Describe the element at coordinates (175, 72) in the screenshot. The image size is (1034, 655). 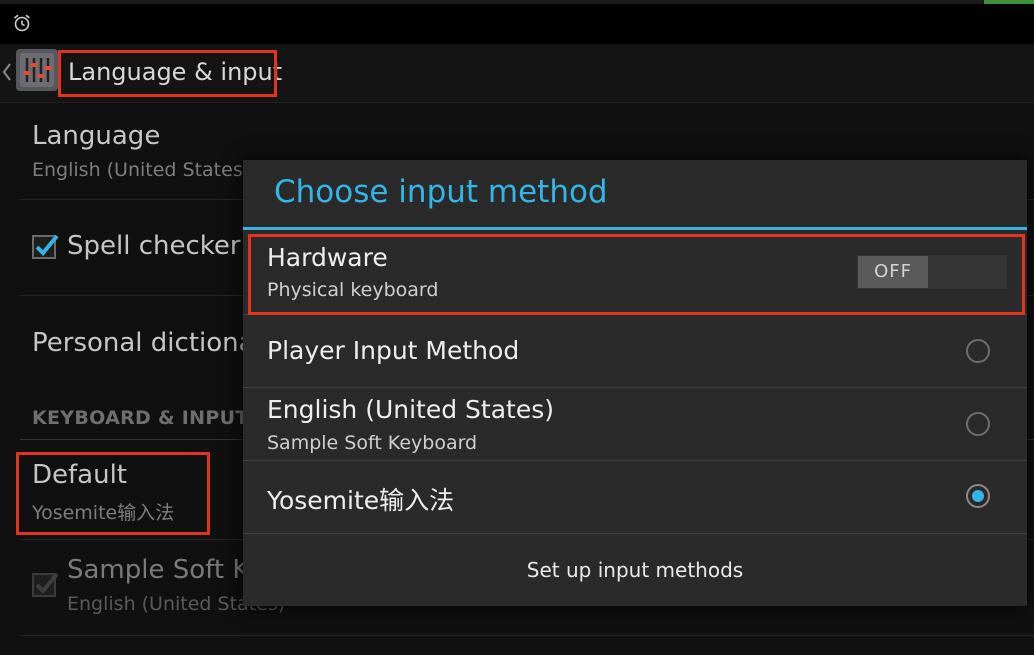
I see `page-title: Language & input` at that location.